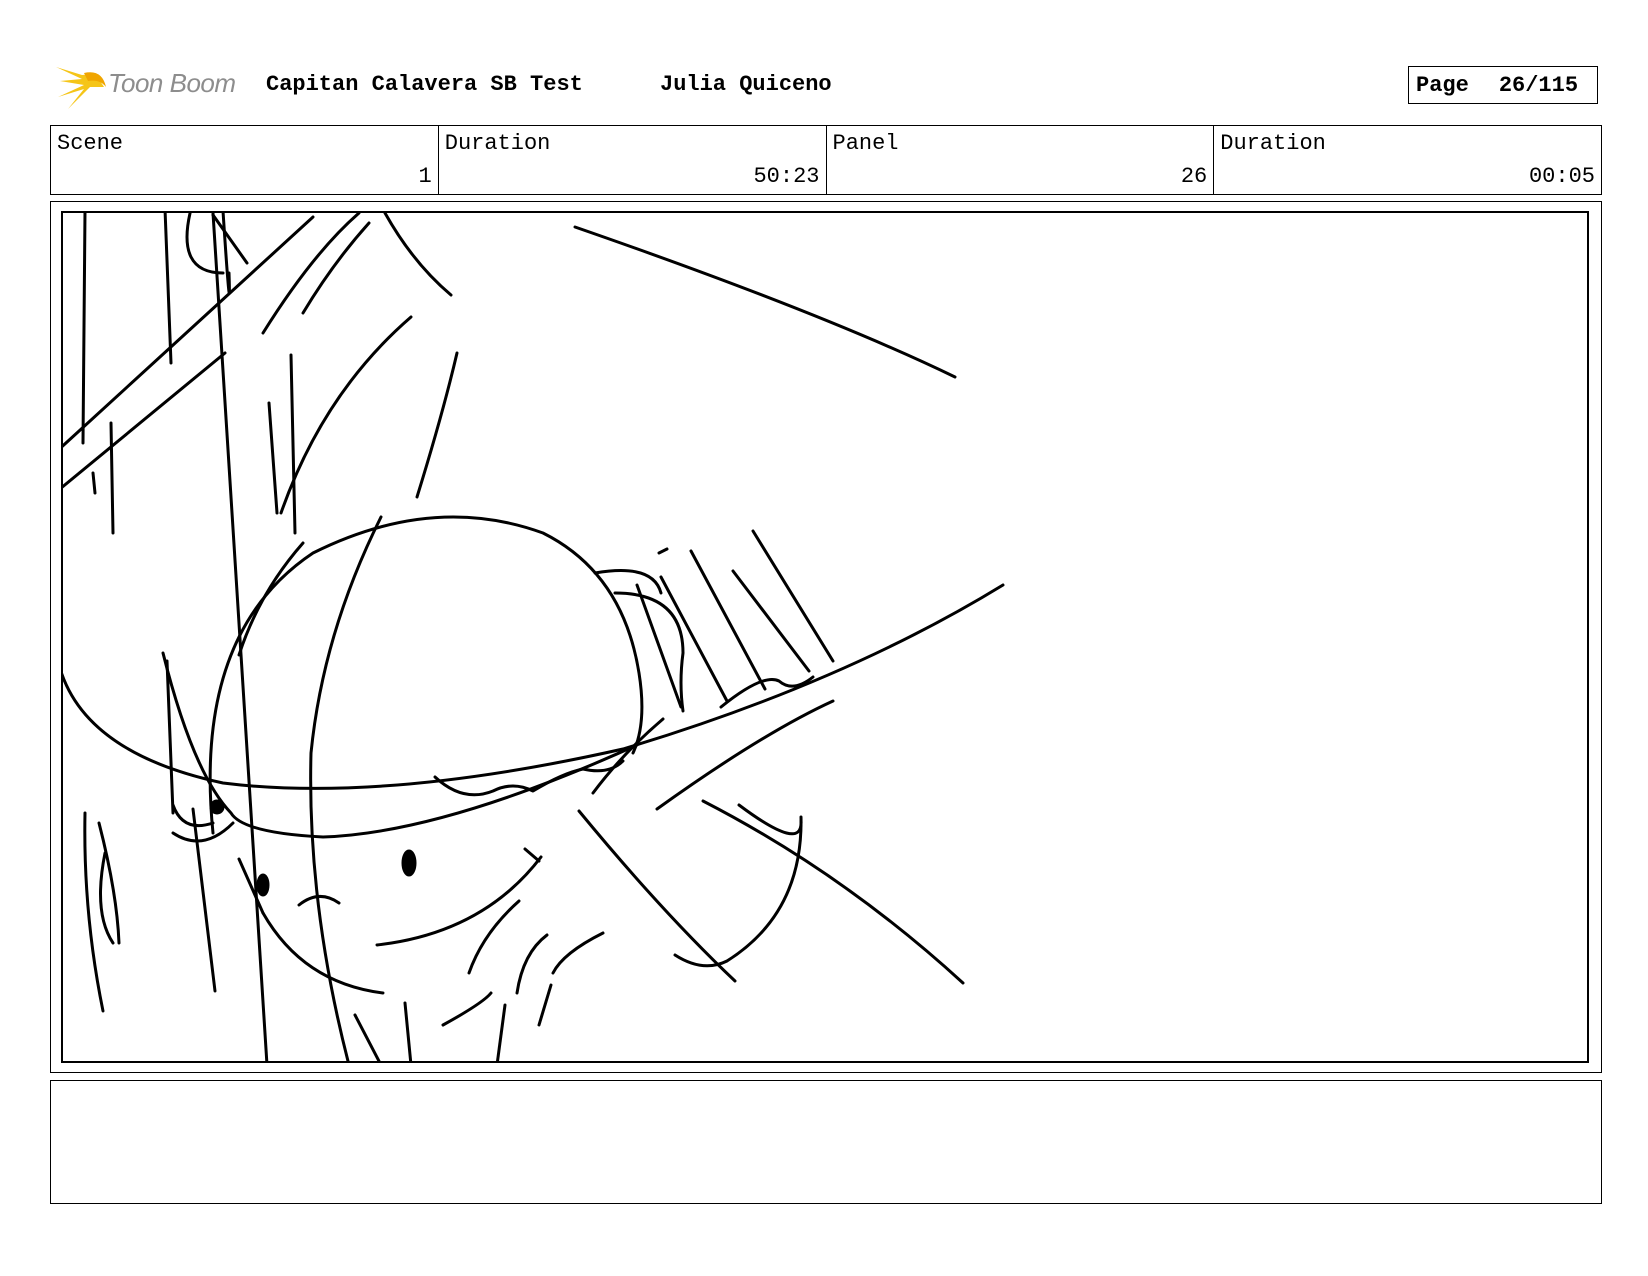  Describe the element at coordinates (1194, 176) in the screenshot. I see `panel-value: 26` at that location.